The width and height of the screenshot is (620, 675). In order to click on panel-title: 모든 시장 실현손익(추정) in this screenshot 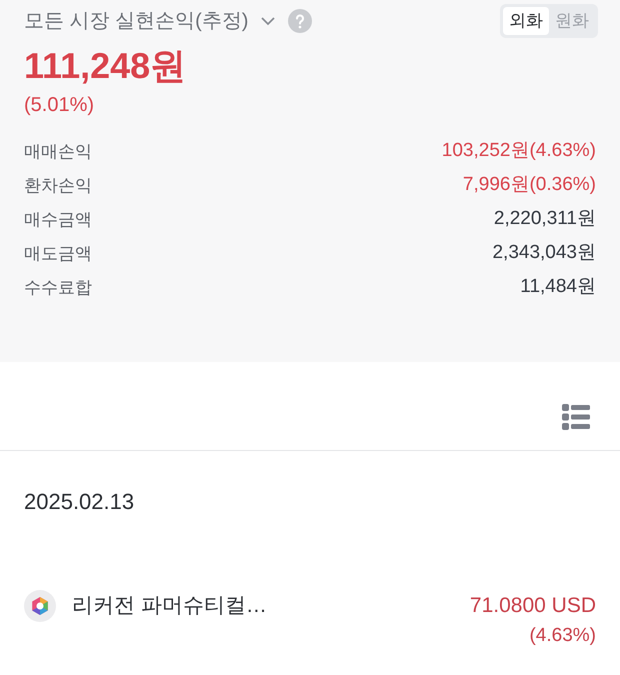, I will do `click(136, 21)`.